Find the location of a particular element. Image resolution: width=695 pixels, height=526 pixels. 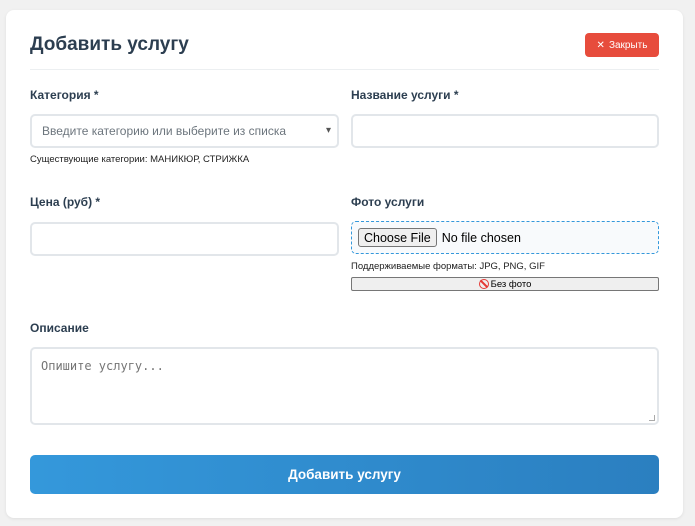

no-entry-icon is located at coordinates (483, 284).